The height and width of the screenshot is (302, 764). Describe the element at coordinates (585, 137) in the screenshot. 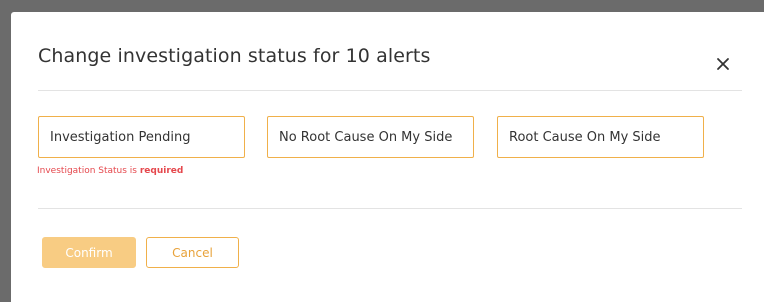

I see `status-option-label: Root Cause On My Side` at that location.